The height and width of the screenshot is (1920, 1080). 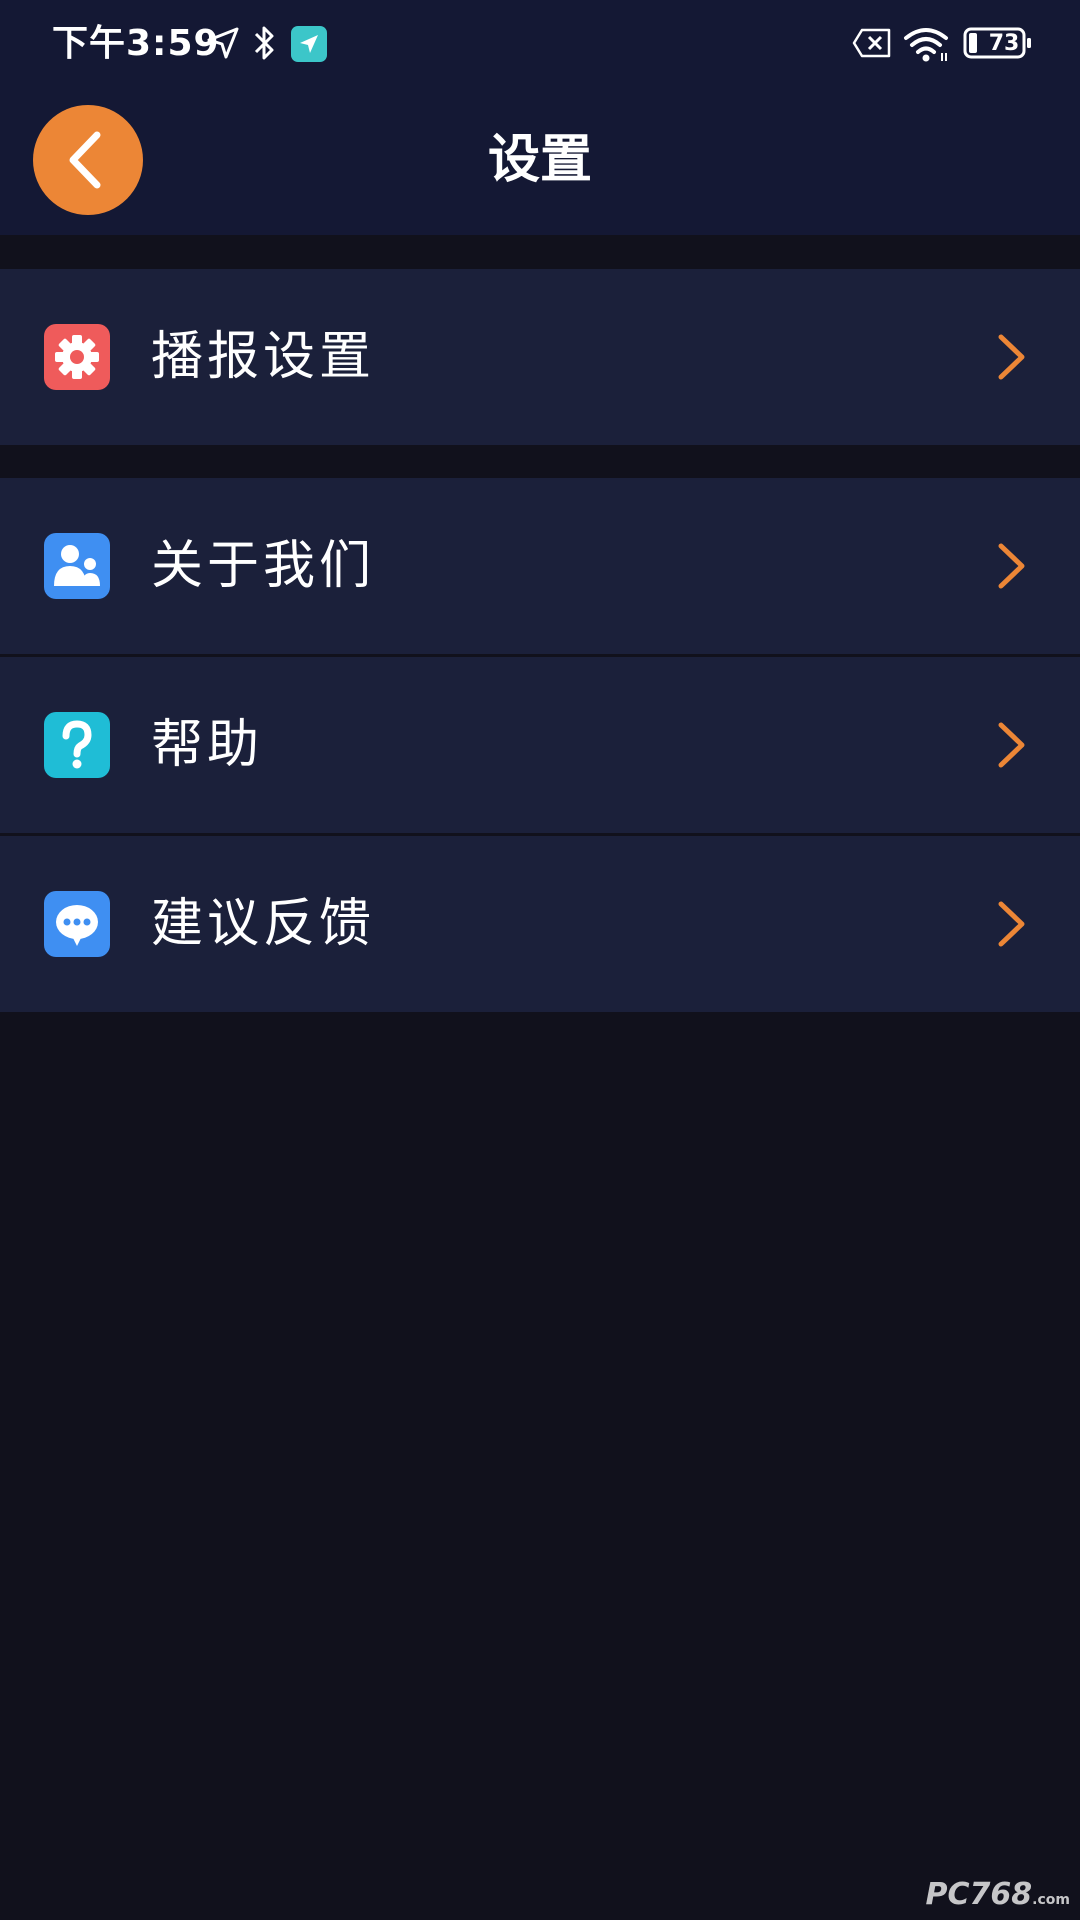 What do you see at coordinates (77, 566) in the screenshot?
I see `users-icon` at bounding box center [77, 566].